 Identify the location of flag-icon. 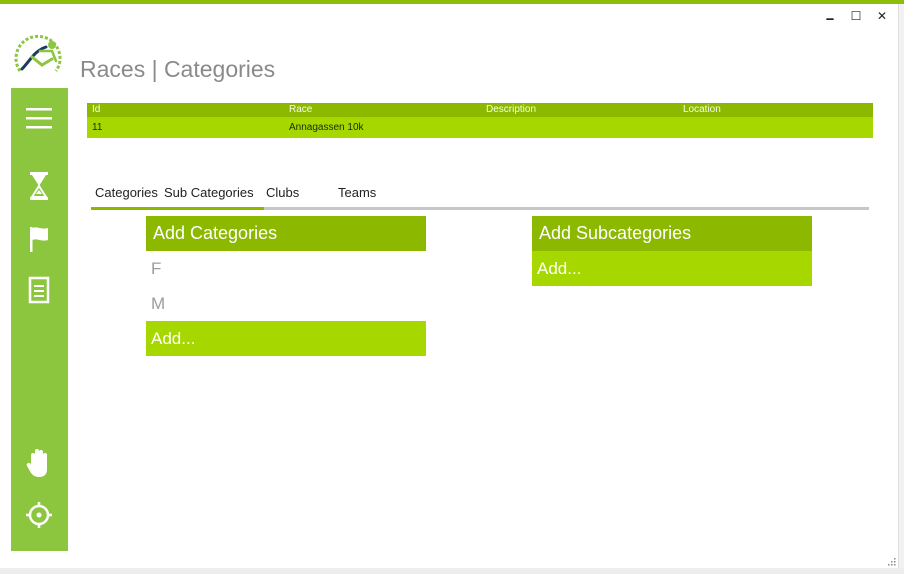
(39, 239).